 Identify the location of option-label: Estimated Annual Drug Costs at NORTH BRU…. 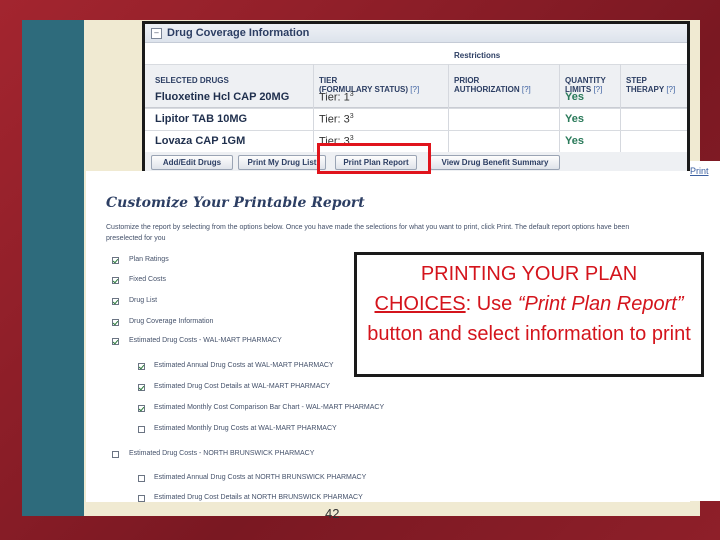
(260, 477).